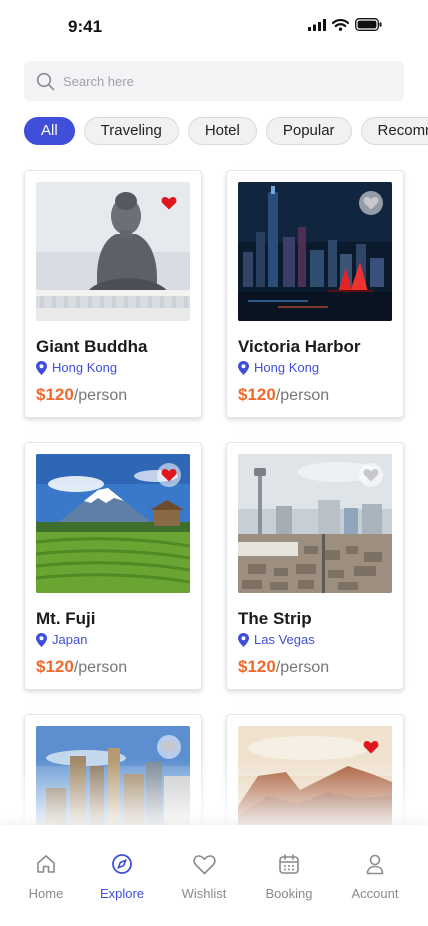  Describe the element at coordinates (275, 618) in the screenshot. I see `card-title: The Strip` at that location.